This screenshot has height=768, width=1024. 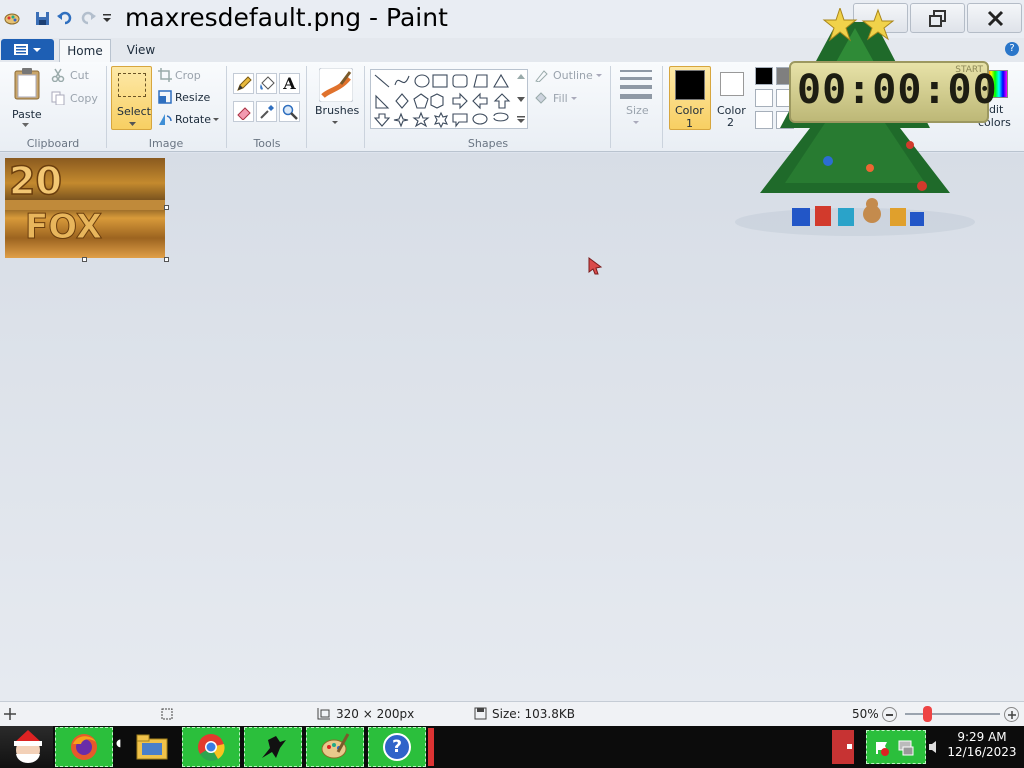 I want to click on zoom-level: 50%, so click(x=865, y=714).